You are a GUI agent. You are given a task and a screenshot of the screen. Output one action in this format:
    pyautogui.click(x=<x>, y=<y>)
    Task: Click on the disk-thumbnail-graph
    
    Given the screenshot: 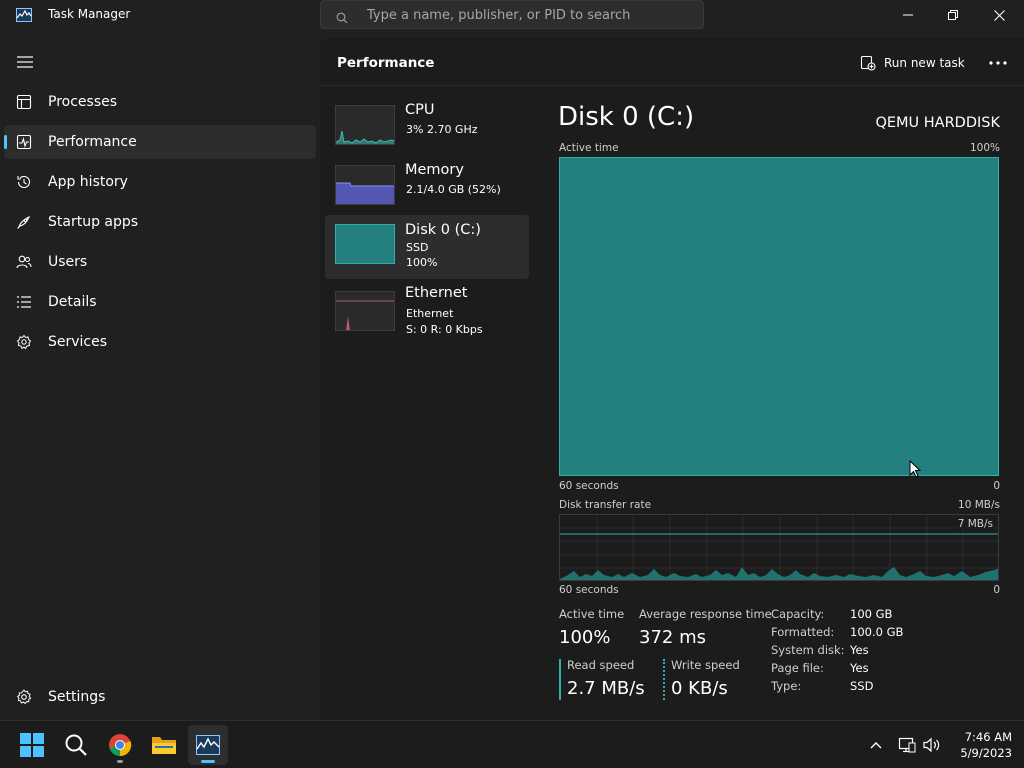 What is the action you would take?
    pyautogui.click(x=365, y=244)
    